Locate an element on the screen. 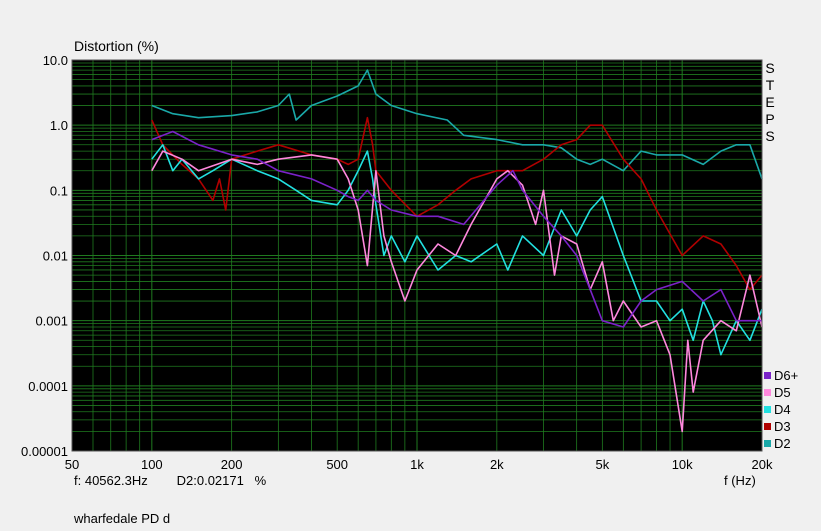 Image resolution: width=821 pixels, height=531 pixels. x-tick-label: 500 is located at coordinates (337, 464).